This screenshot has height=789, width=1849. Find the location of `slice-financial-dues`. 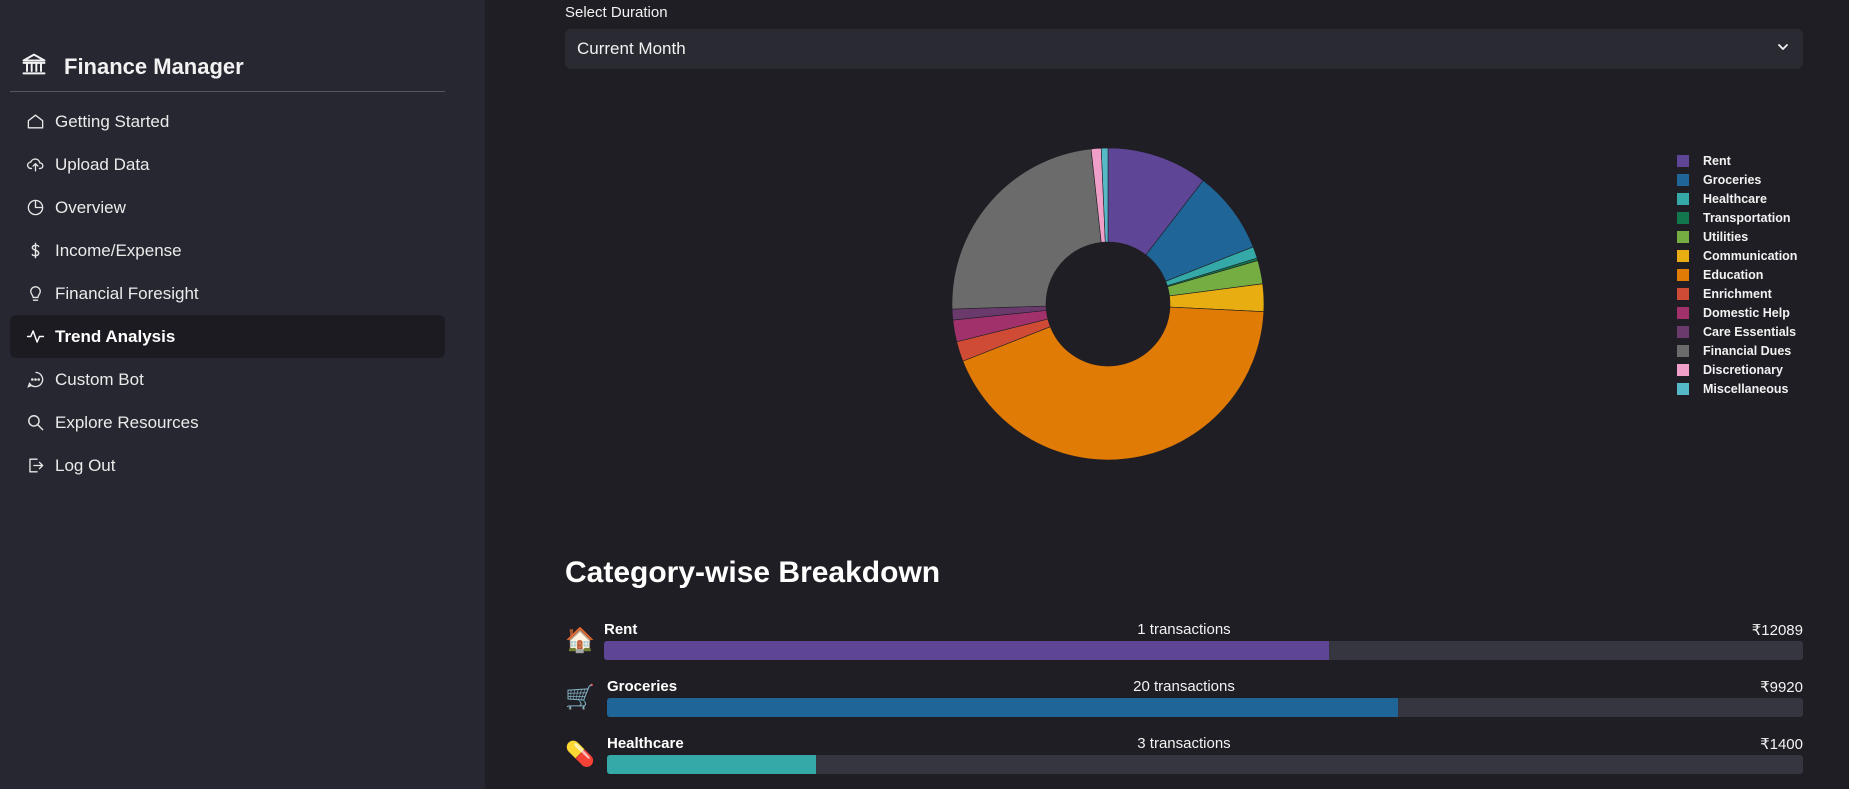

slice-financial-dues is located at coordinates (1026, 229).